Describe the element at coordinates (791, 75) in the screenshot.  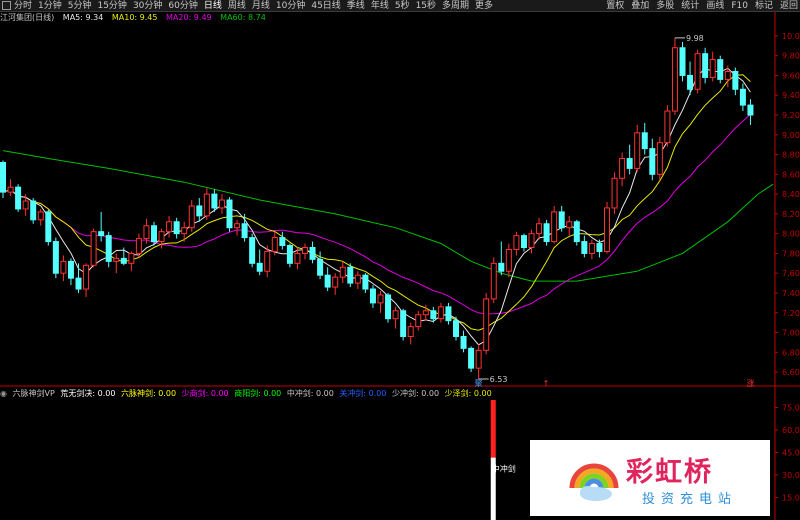
I see `y-tick-label: 9.60` at that location.